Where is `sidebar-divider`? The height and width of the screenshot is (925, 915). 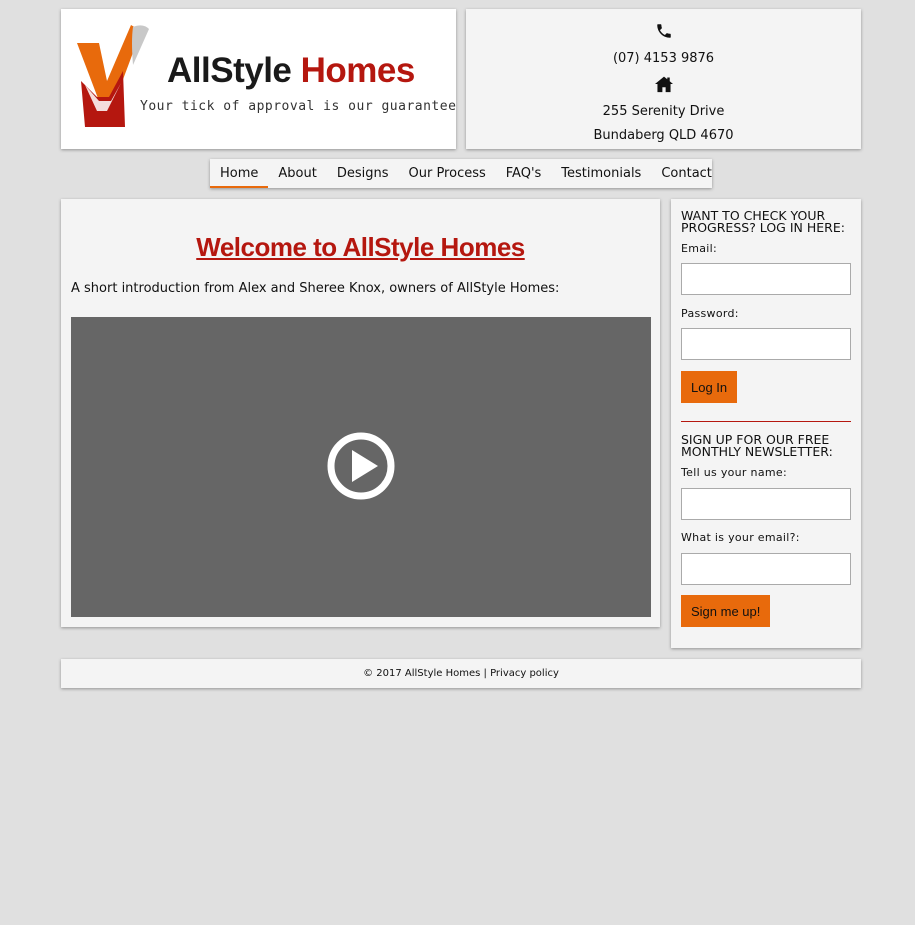
sidebar-divider is located at coordinates (766, 421).